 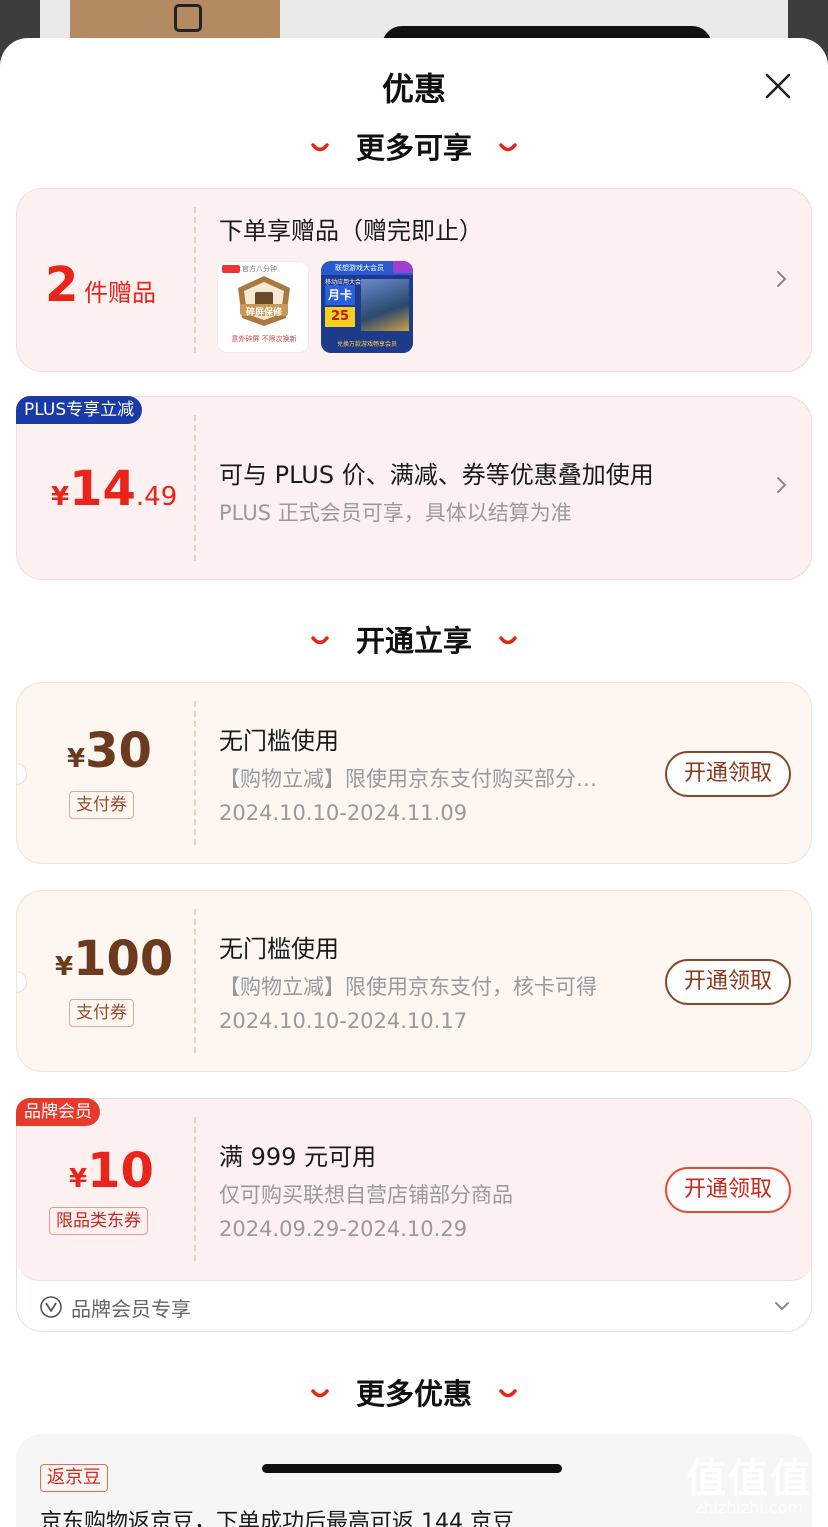 I want to click on gift-bottom-text: 意外碎屏 不限次换新, so click(x=264, y=339).